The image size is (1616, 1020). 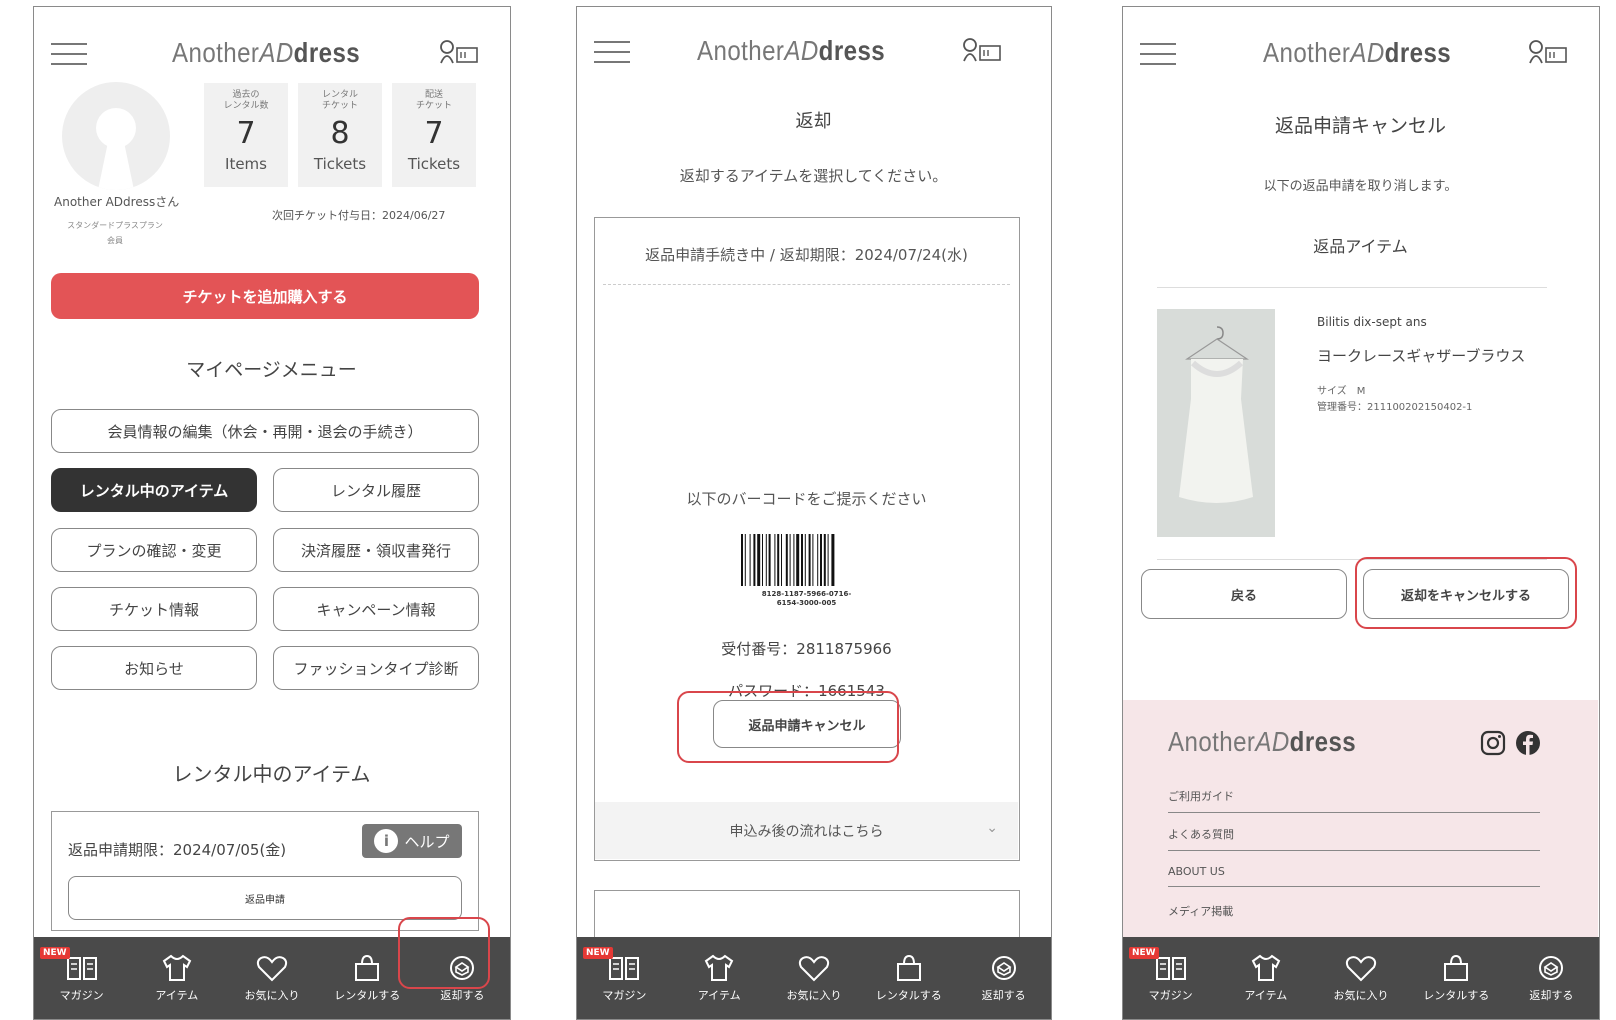 I want to click on next-ticket-date: 次回チケット付与日：2024/06/27, so click(x=359, y=215).